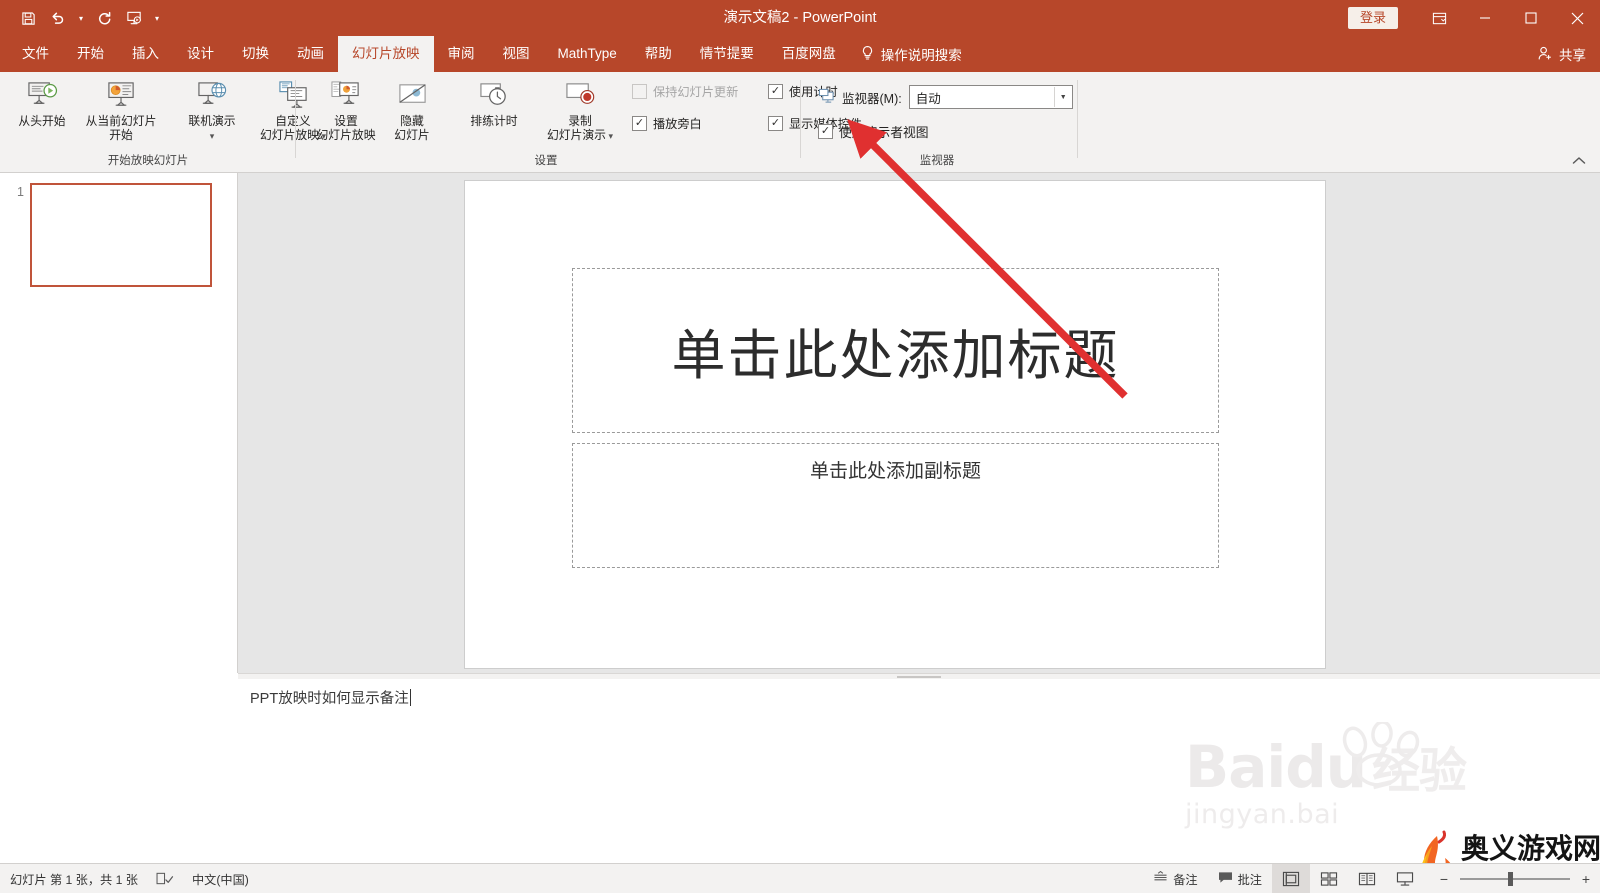 The height and width of the screenshot is (893, 1600). What do you see at coordinates (104, 18) in the screenshot?
I see `redo-icon` at bounding box center [104, 18].